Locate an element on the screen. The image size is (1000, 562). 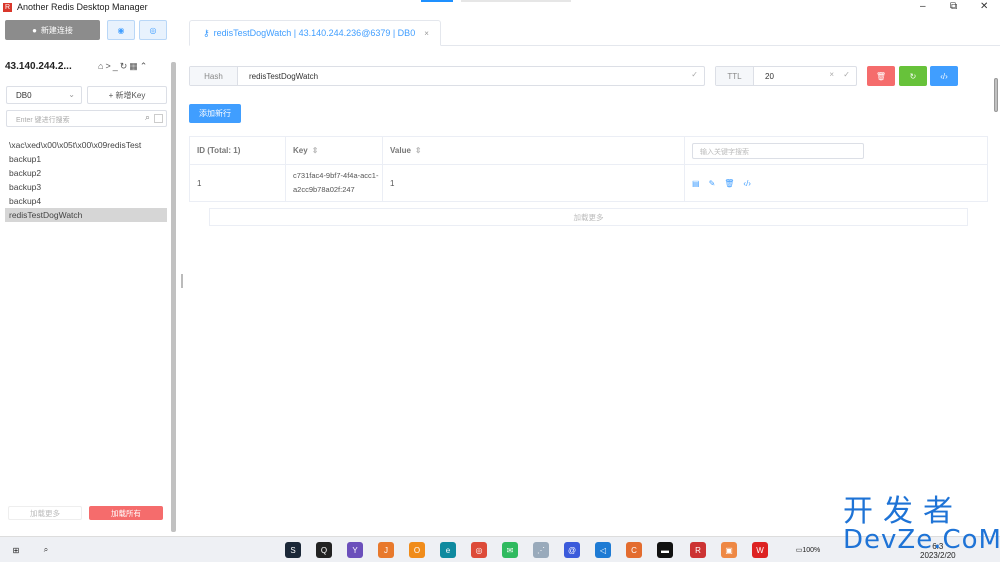
header-search: 输入关键字搜索 is located at coordinates (836, 150).